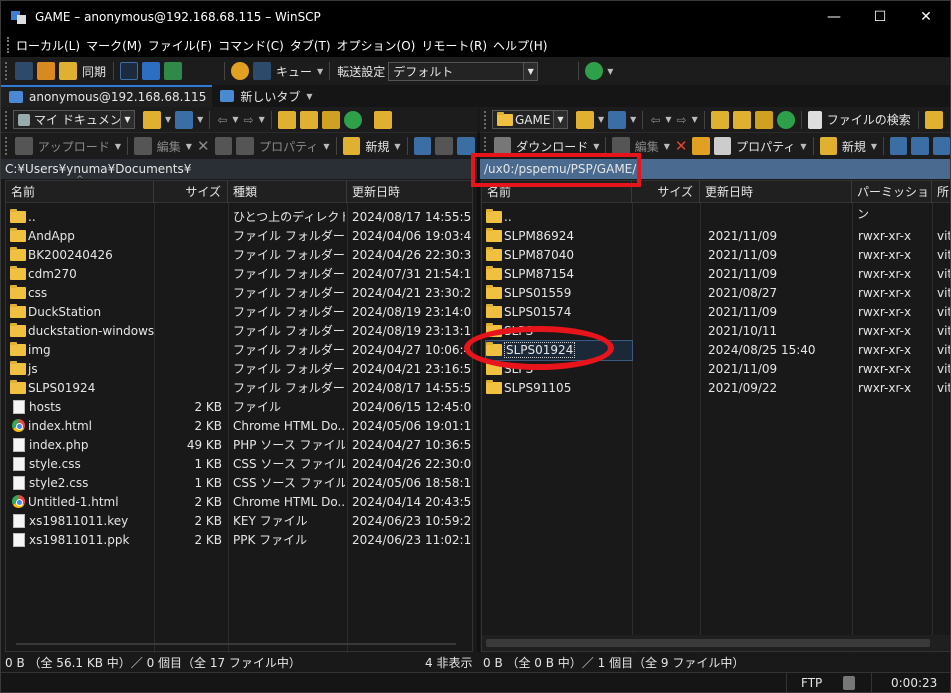 The height and width of the screenshot is (693, 951). What do you see at coordinates (716, 274) in the screenshot?
I see `remote-file-row: SLPM87154 2021/11/09 rwxr-xr-x vit` at bounding box center [716, 274].